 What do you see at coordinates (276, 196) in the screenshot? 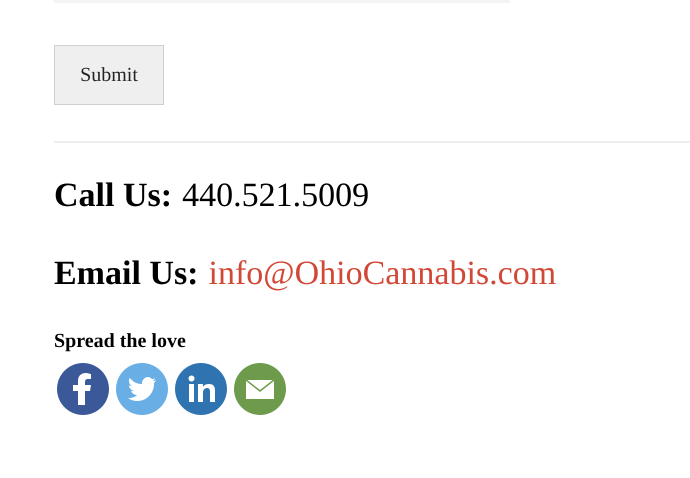
I see `phone-number: 440.521.5009` at bounding box center [276, 196].